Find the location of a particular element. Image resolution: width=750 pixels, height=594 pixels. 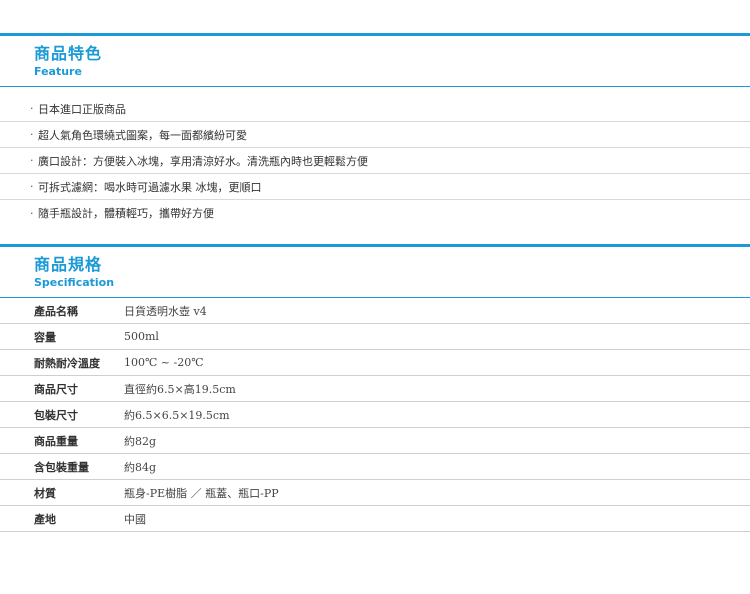

spec-subtitle: Specification is located at coordinates (74, 282).